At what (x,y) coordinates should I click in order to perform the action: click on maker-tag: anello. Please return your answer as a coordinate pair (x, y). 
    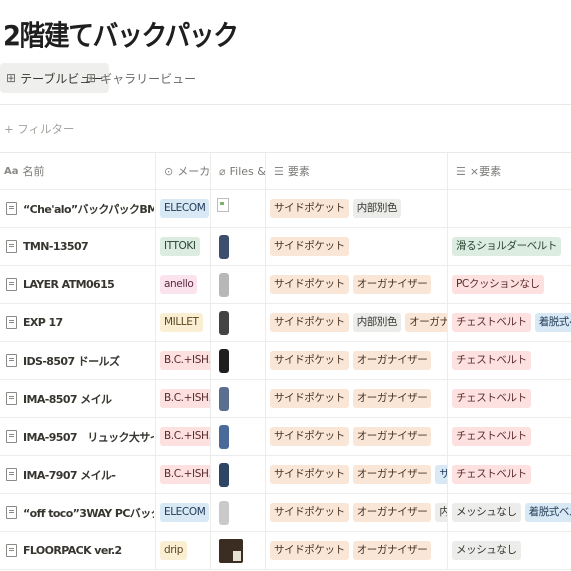
    Looking at the image, I should click on (179, 284).